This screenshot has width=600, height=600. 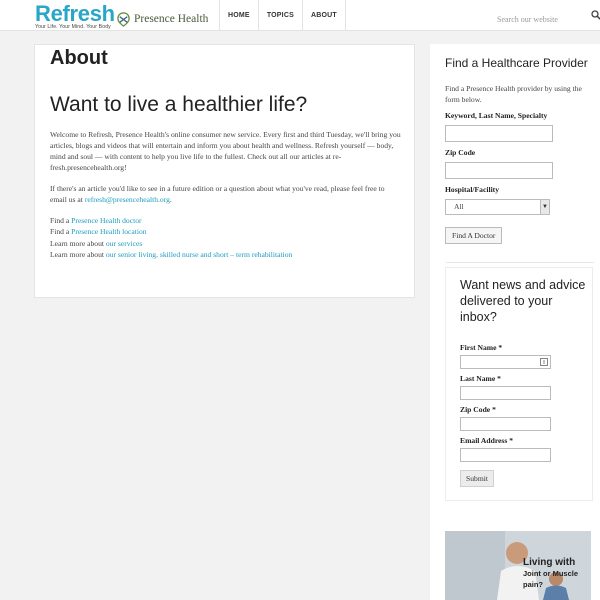 What do you see at coordinates (505, 393) in the screenshot?
I see `last-name-input` at bounding box center [505, 393].